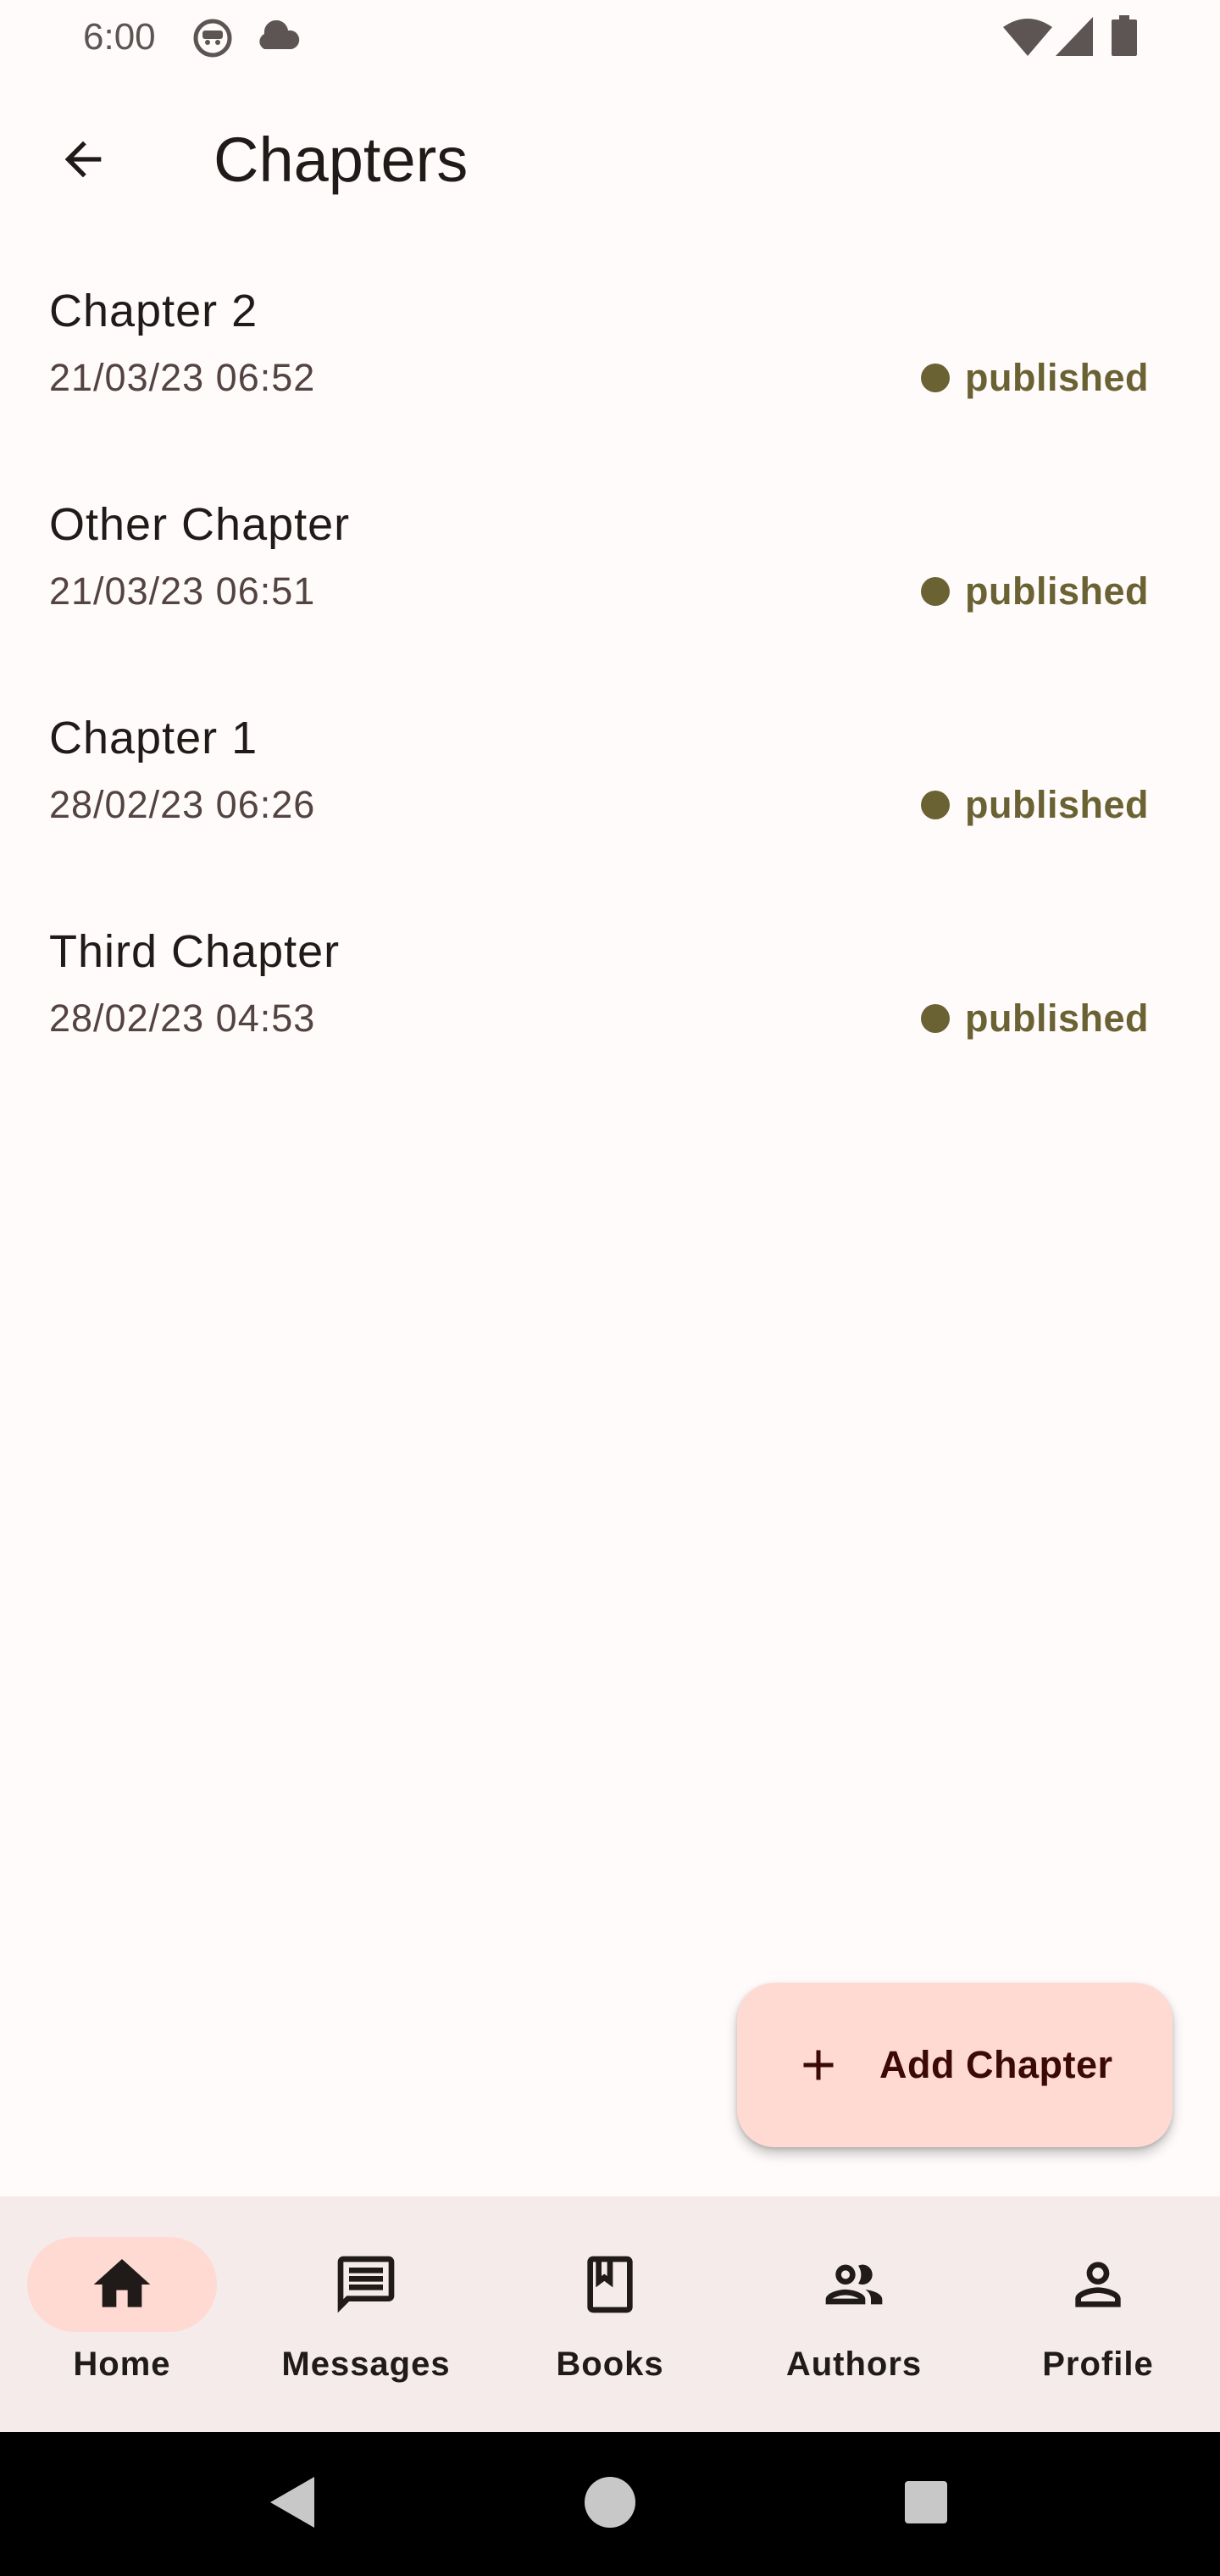 This screenshot has width=1220, height=2576. I want to click on chapter-title: Chapter 1, so click(153, 738).